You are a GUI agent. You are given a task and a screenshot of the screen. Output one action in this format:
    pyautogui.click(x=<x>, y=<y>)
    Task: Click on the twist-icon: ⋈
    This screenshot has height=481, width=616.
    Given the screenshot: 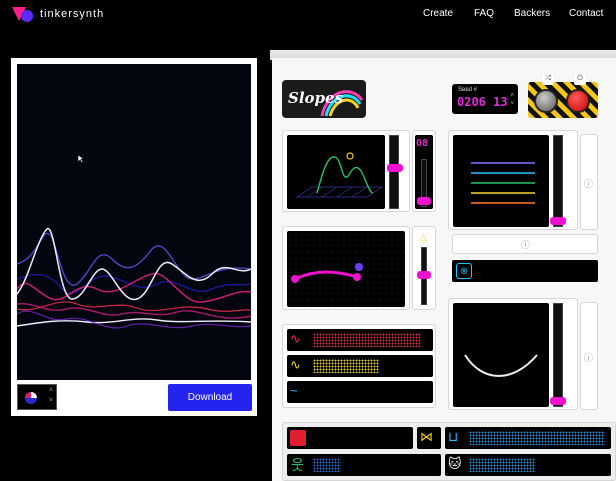 What is the action you would take?
    pyautogui.click(x=426, y=436)
    